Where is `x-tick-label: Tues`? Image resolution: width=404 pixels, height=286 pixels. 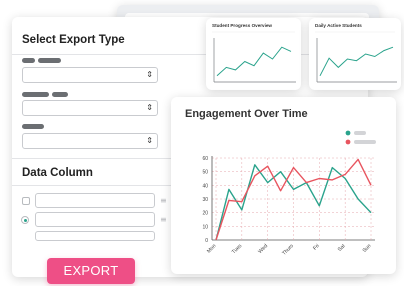
x-tick-label: Tues is located at coordinates (237, 249).